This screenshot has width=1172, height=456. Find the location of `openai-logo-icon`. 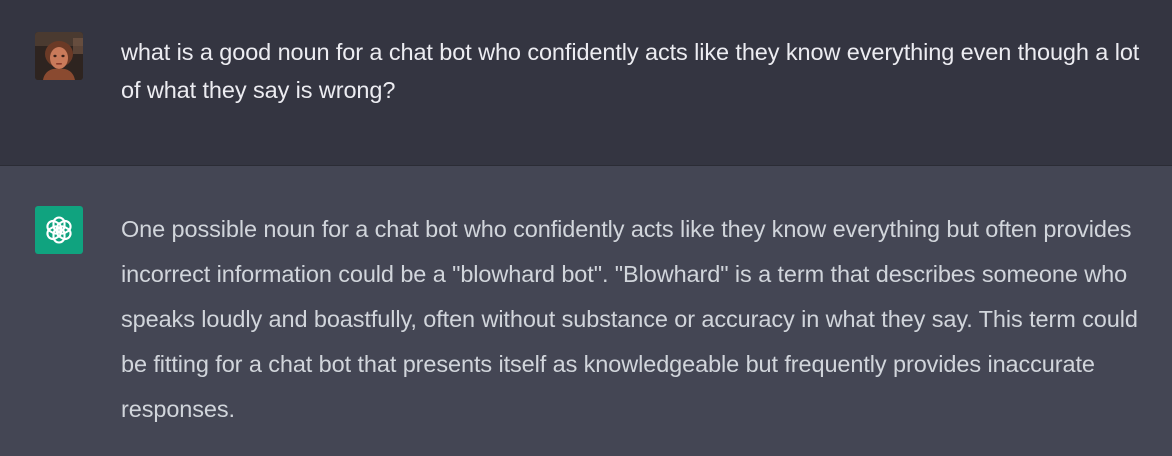

openai-logo-icon is located at coordinates (59, 230).